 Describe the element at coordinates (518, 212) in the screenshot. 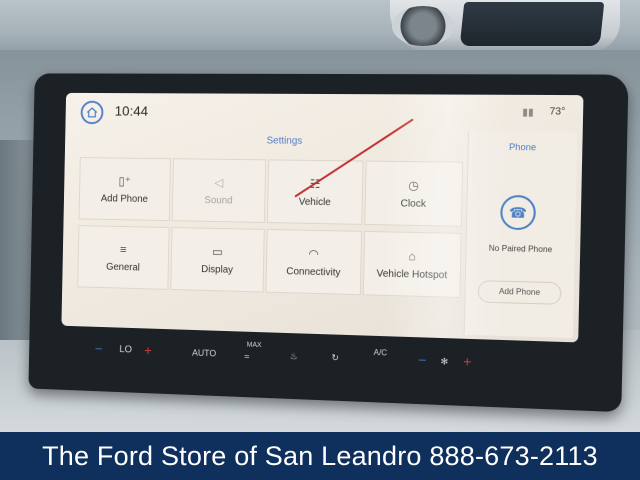

I see `phone-icon: ☎` at that location.